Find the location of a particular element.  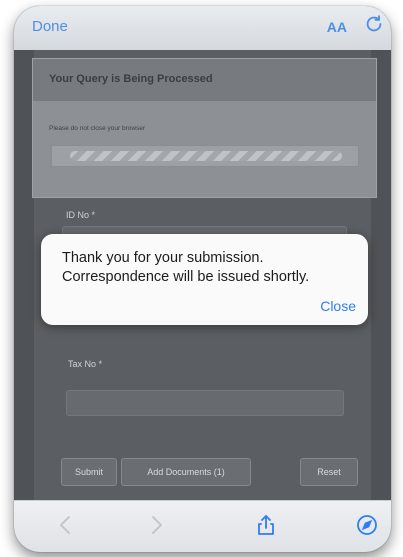

submit-button: Submit is located at coordinates (89, 472).